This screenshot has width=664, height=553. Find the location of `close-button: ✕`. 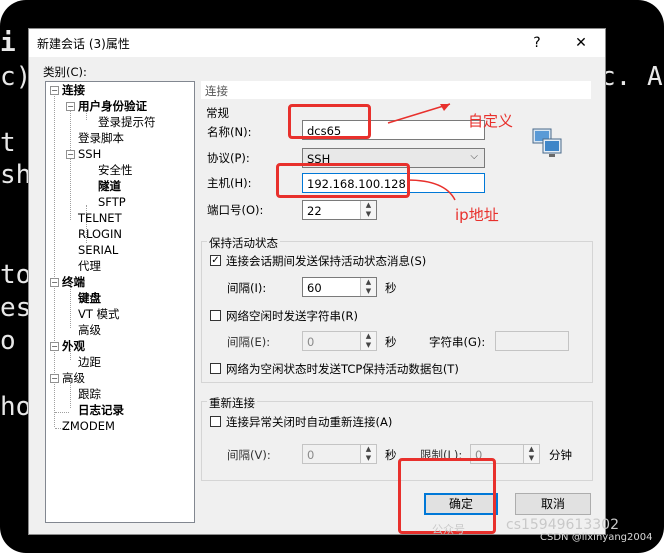

close-button: ✕ is located at coordinates (581, 43).